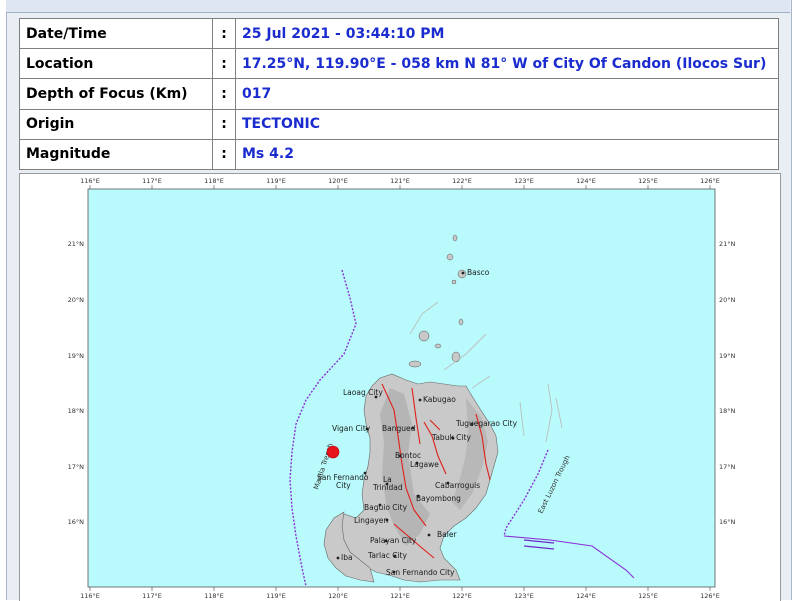 The width and height of the screenshot is (800, 601). What do you see at coordinates (408, 455) in the screenshot?
I see `city-bontoc: Bontoc` at bounding box center [408, 455].